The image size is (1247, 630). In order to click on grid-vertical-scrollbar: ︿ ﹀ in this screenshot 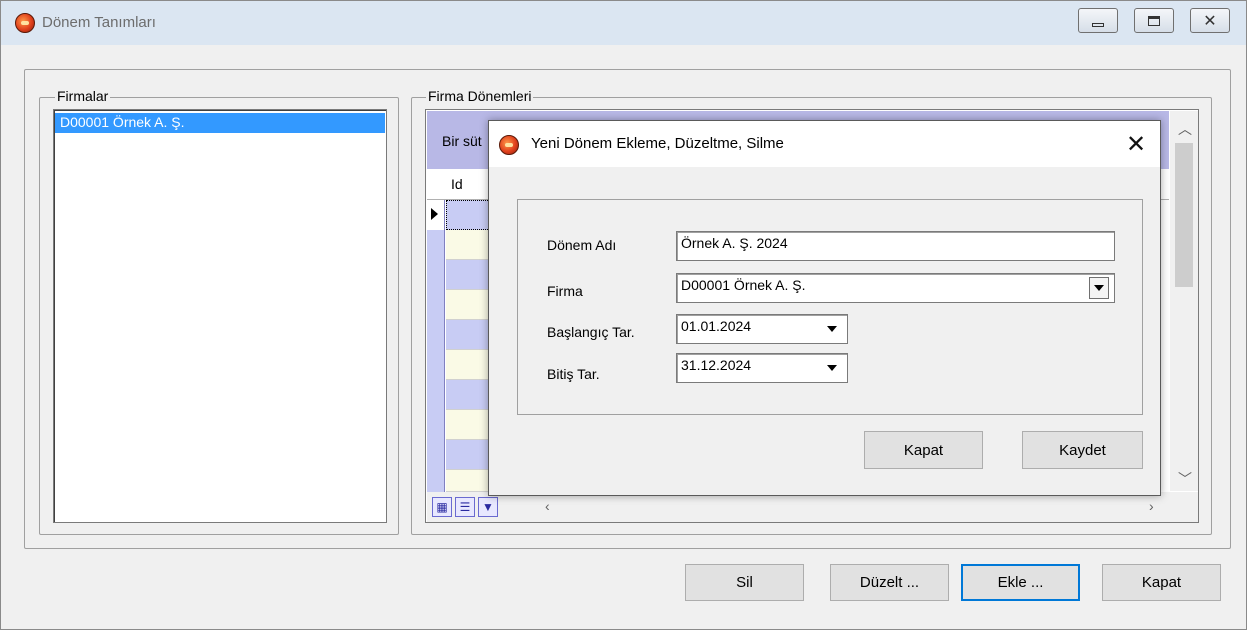, I will do `click(1184, 301)`.